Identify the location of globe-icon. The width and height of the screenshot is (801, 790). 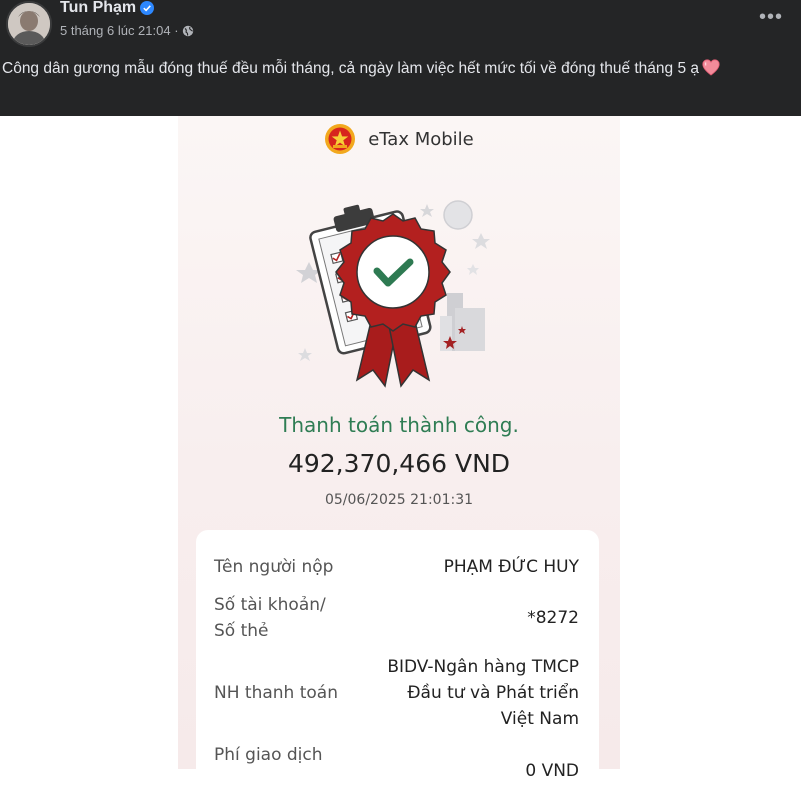
(187, 30).